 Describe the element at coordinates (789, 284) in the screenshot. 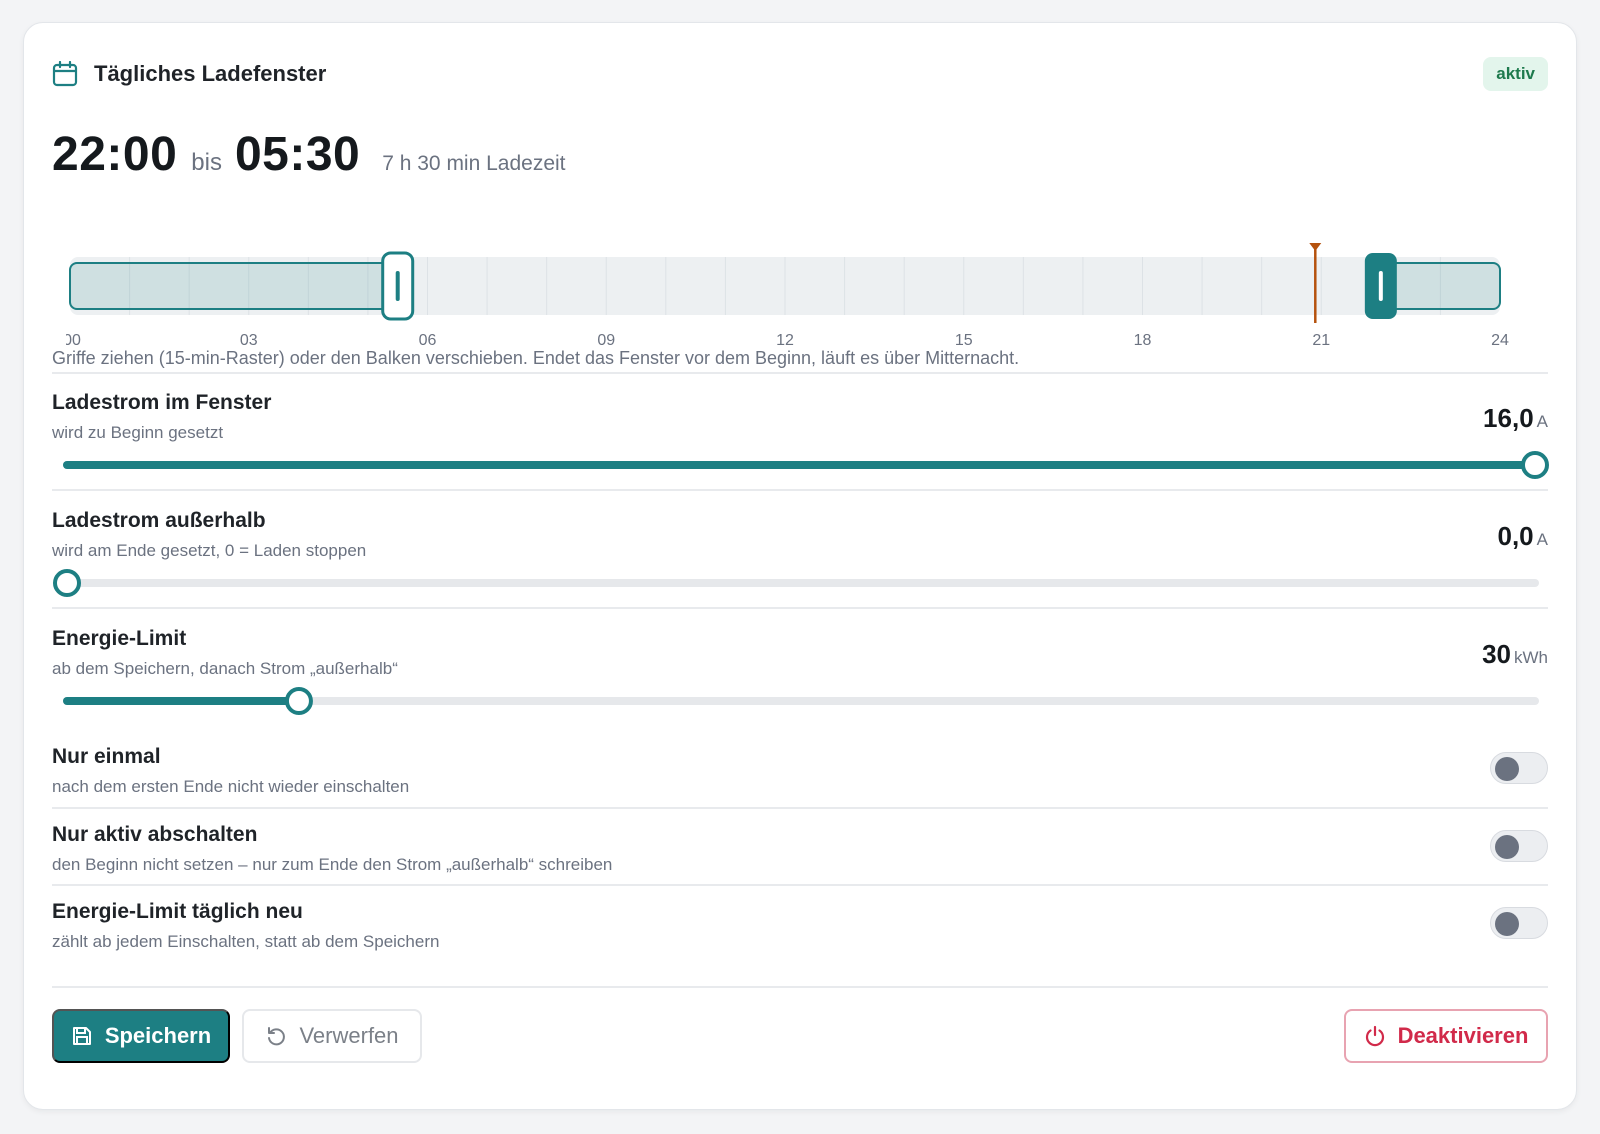

I see `time-window-track: 00 03 06 09 12 15 18 21 24` at that location.